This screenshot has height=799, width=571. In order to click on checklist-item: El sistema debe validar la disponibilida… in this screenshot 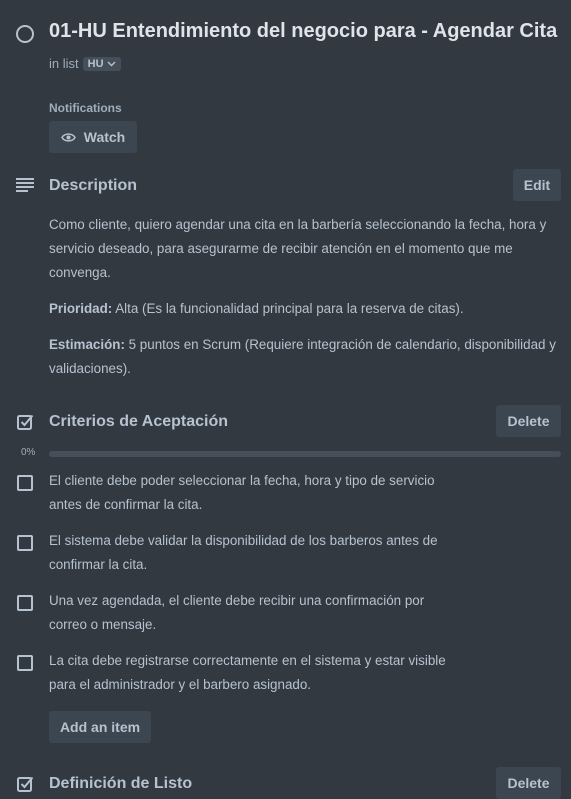, I will do `click(238, 553)`.